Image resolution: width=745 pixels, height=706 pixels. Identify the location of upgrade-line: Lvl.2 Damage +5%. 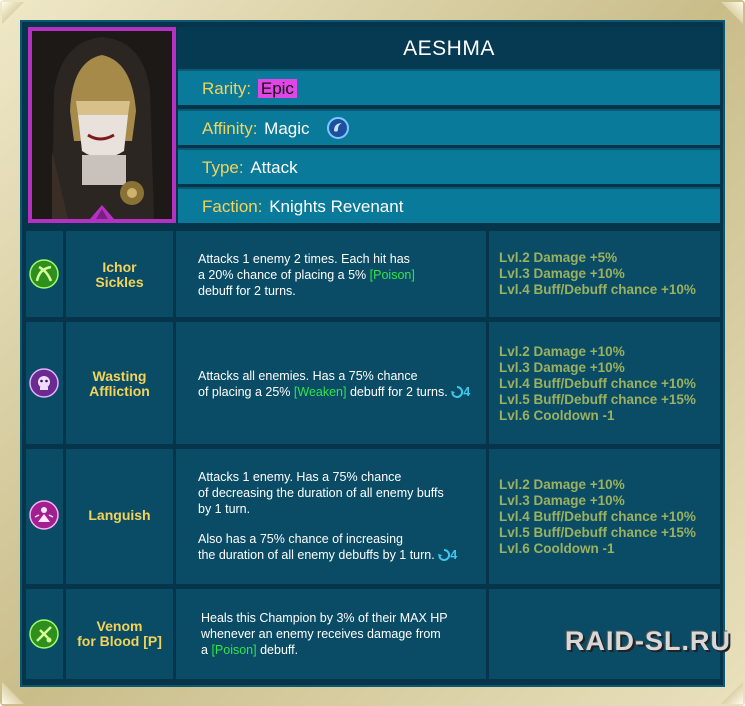
(558, 257).